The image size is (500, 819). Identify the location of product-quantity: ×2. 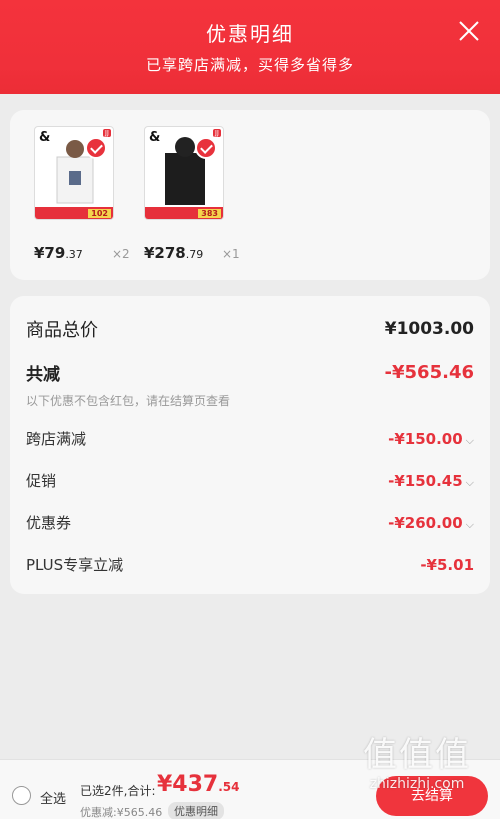
(121, 254).